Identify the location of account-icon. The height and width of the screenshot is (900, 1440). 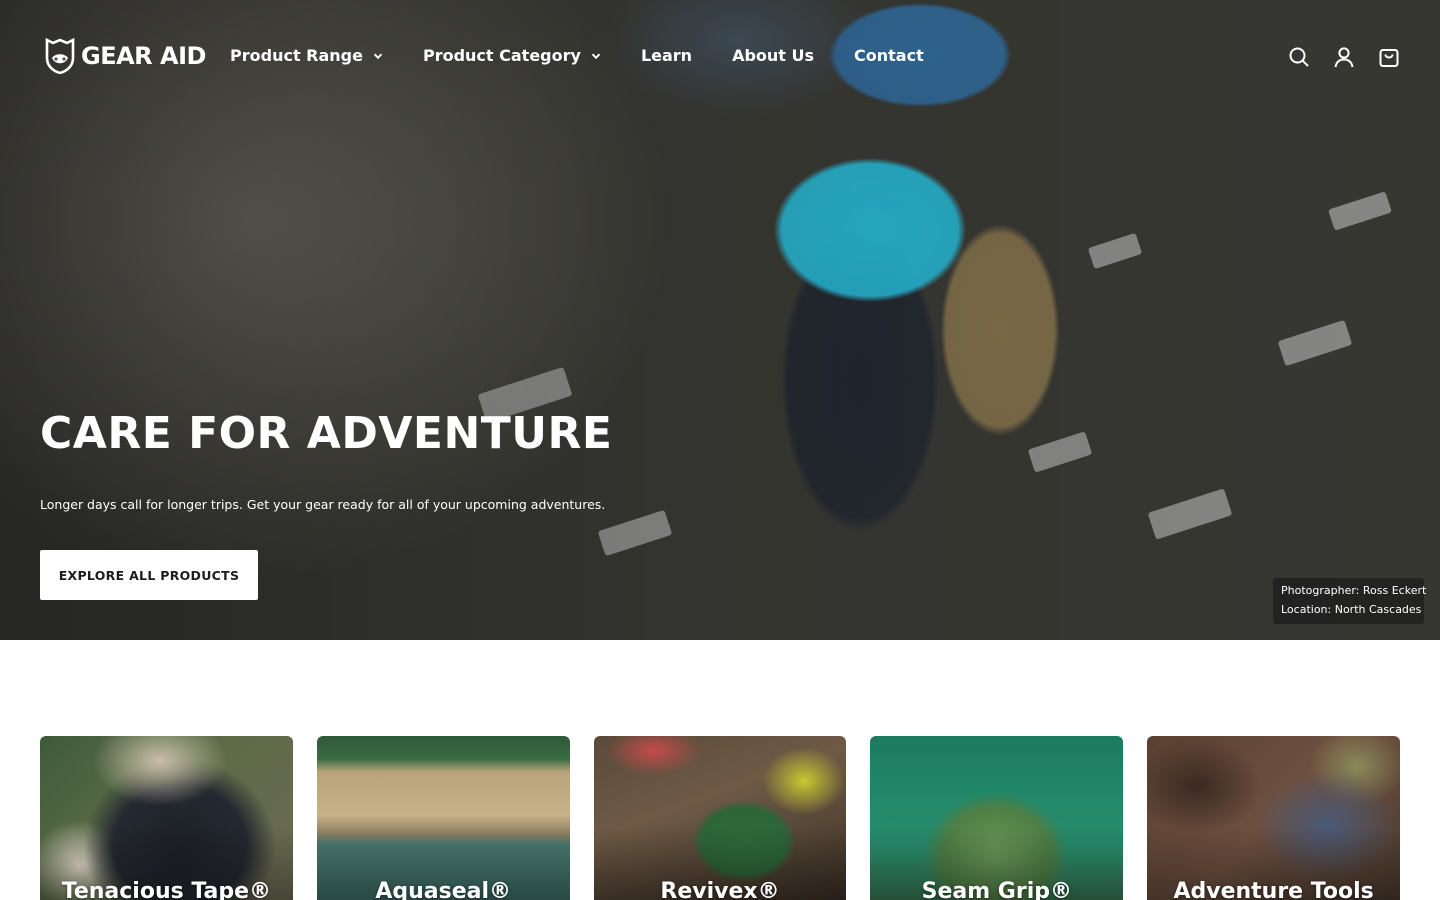
(1344, 57).